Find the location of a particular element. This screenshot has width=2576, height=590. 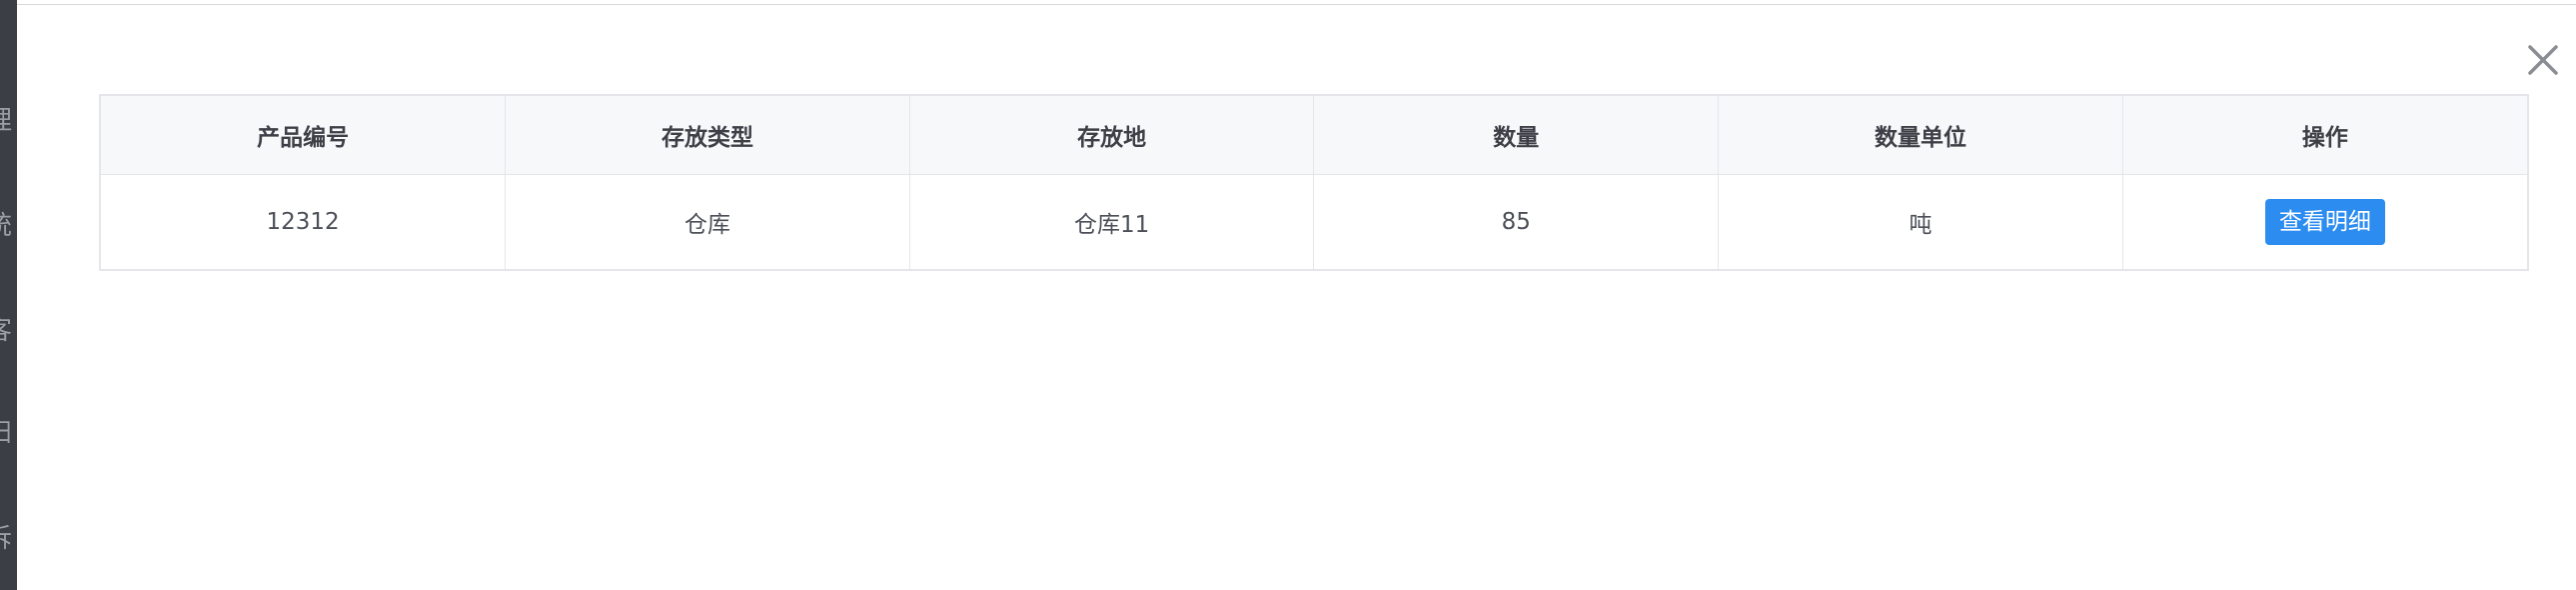

view-details-button: 查看明细 is located at coordinates (2324, 222).